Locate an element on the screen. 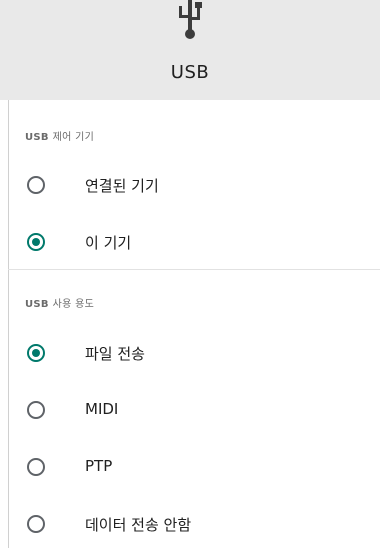 This screenshot has height=548, width=380. option-ptp: PTP is located at coordinates (194, 467).